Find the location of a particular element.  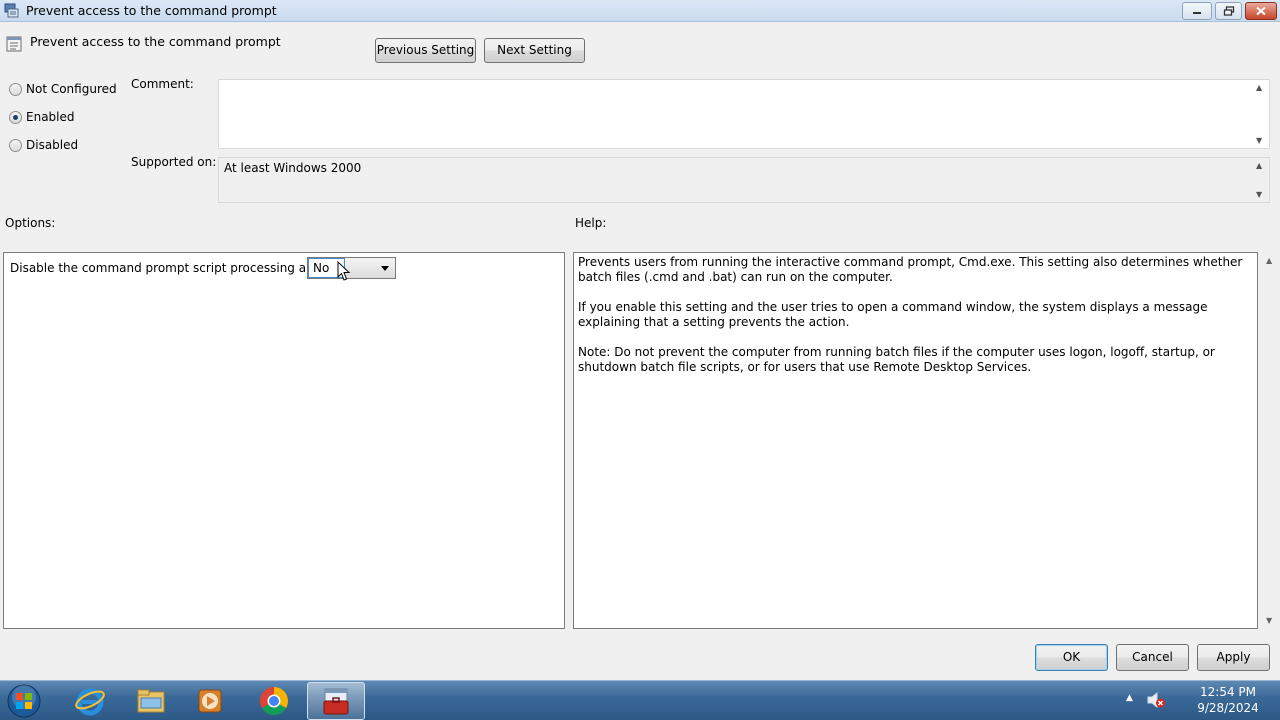

title-bar: Prevent access to the command prompt is located at coordinates (640, 11).